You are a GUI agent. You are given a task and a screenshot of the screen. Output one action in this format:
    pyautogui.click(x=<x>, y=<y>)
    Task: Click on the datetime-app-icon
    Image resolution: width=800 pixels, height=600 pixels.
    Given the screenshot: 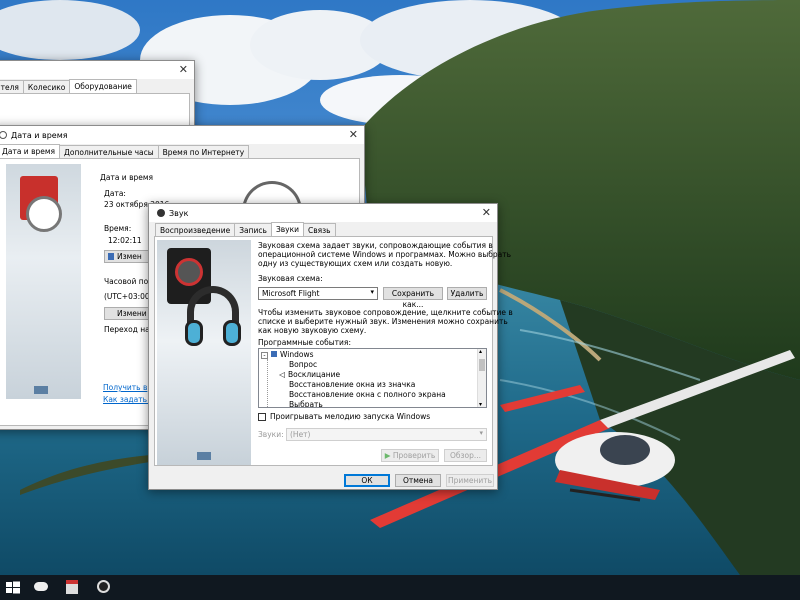 What is the action you would take?
    pyautogui.click(x=72, y=587)
    